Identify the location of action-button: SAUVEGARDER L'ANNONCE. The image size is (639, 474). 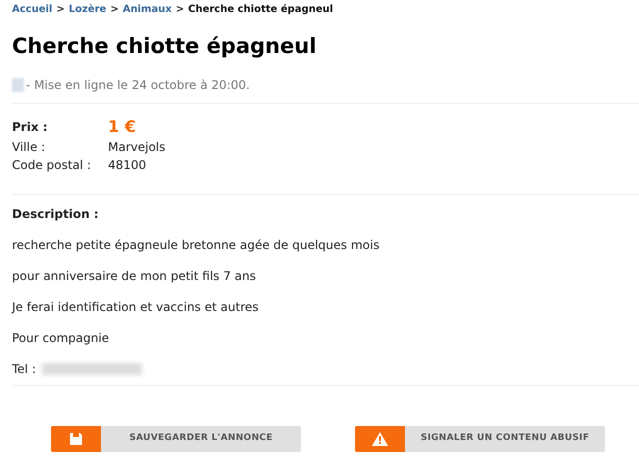
(176, 439).